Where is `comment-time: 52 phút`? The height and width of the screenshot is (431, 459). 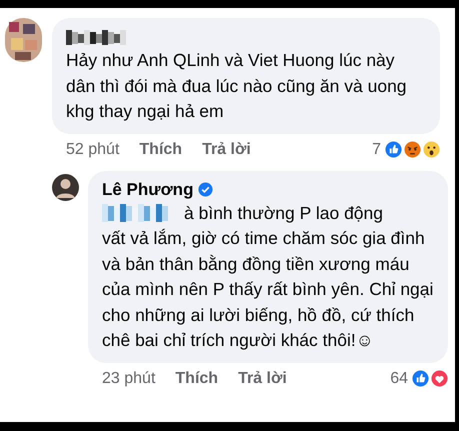 comment-time: 52 phút is located at coordinates (93, 149).